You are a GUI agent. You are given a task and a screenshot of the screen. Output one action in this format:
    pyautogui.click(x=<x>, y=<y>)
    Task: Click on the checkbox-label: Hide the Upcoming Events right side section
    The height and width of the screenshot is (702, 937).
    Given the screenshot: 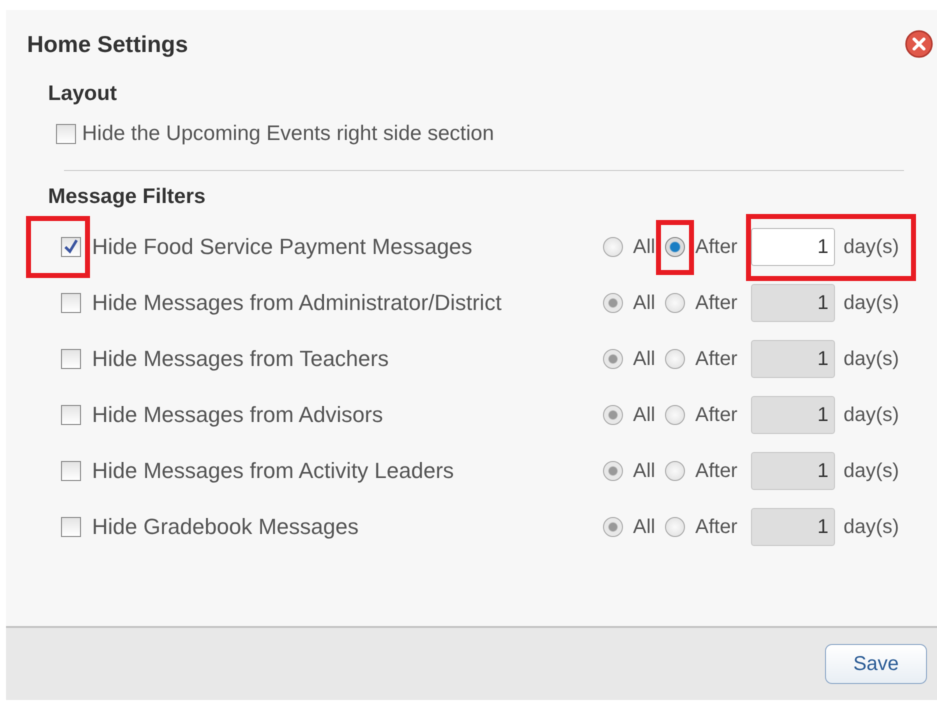 What is the action you would take?
    pyautogui.click(x=288, y=134)
    